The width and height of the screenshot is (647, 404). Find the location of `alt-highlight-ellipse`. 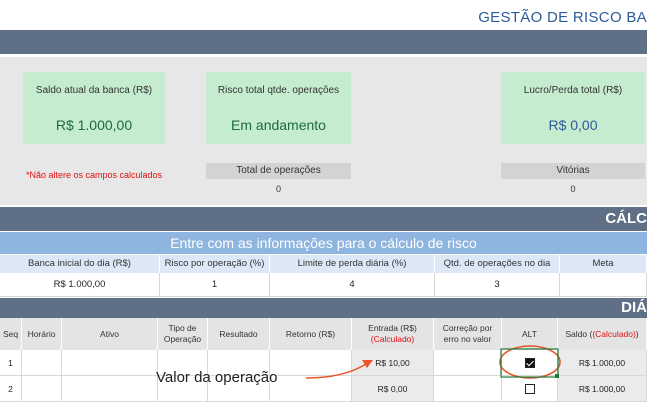

alt-highlight-ellipse is located at coordinates (530, 362).